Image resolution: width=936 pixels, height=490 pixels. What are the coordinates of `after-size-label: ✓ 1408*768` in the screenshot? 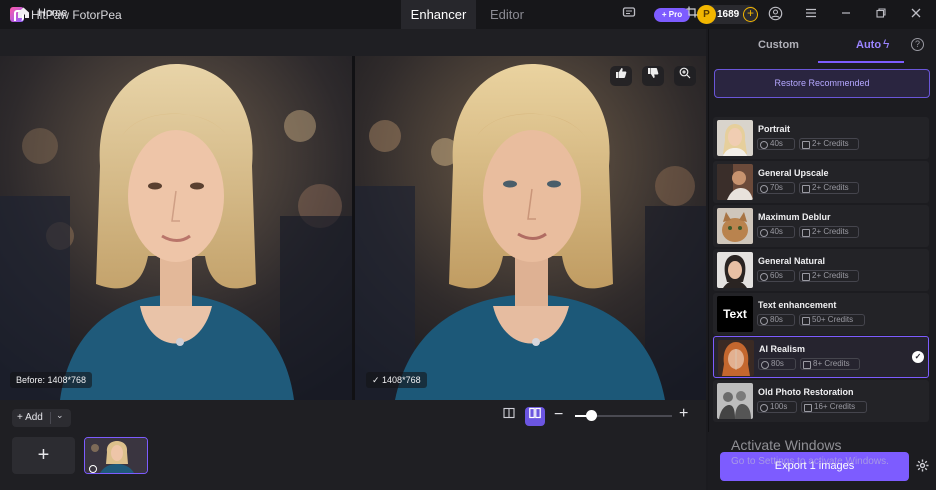 It's located at (396, 380).